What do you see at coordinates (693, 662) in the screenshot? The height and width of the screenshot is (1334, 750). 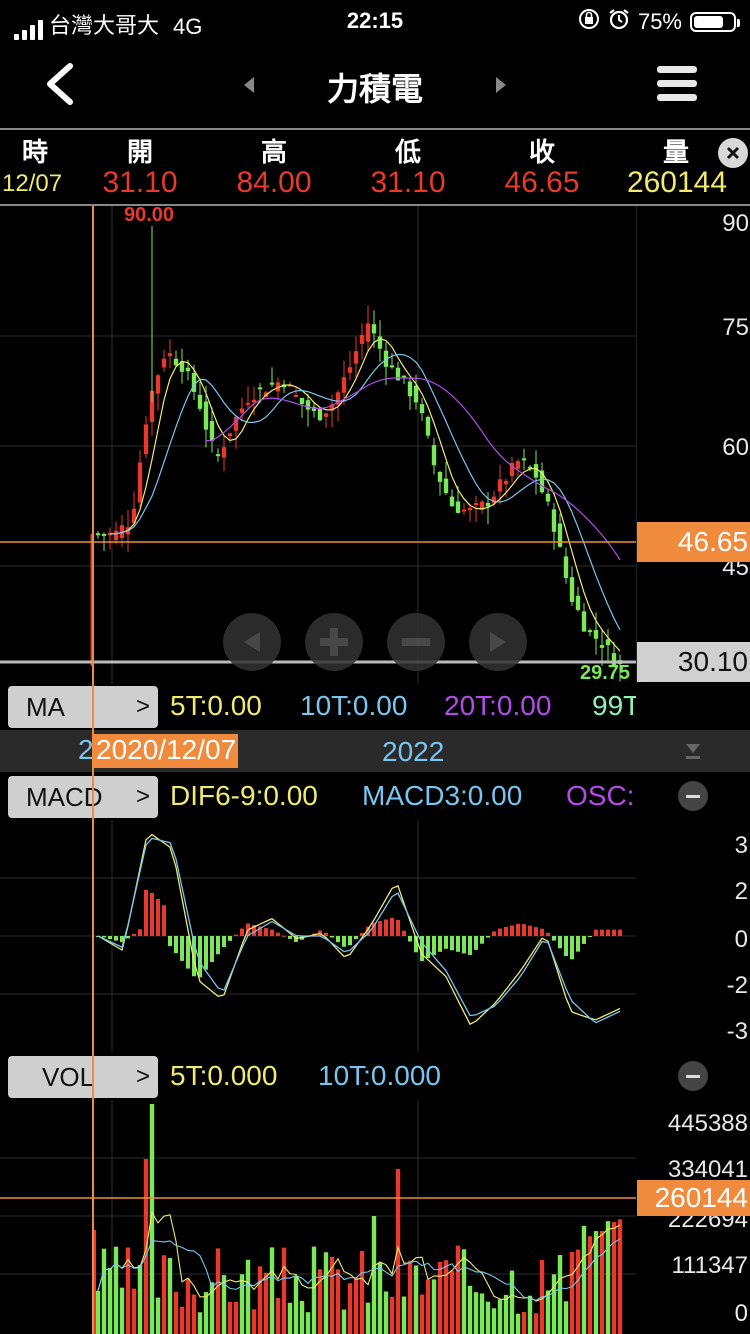 I see `crosshair-price-label: 30.10` at bounding box center [693, 662].